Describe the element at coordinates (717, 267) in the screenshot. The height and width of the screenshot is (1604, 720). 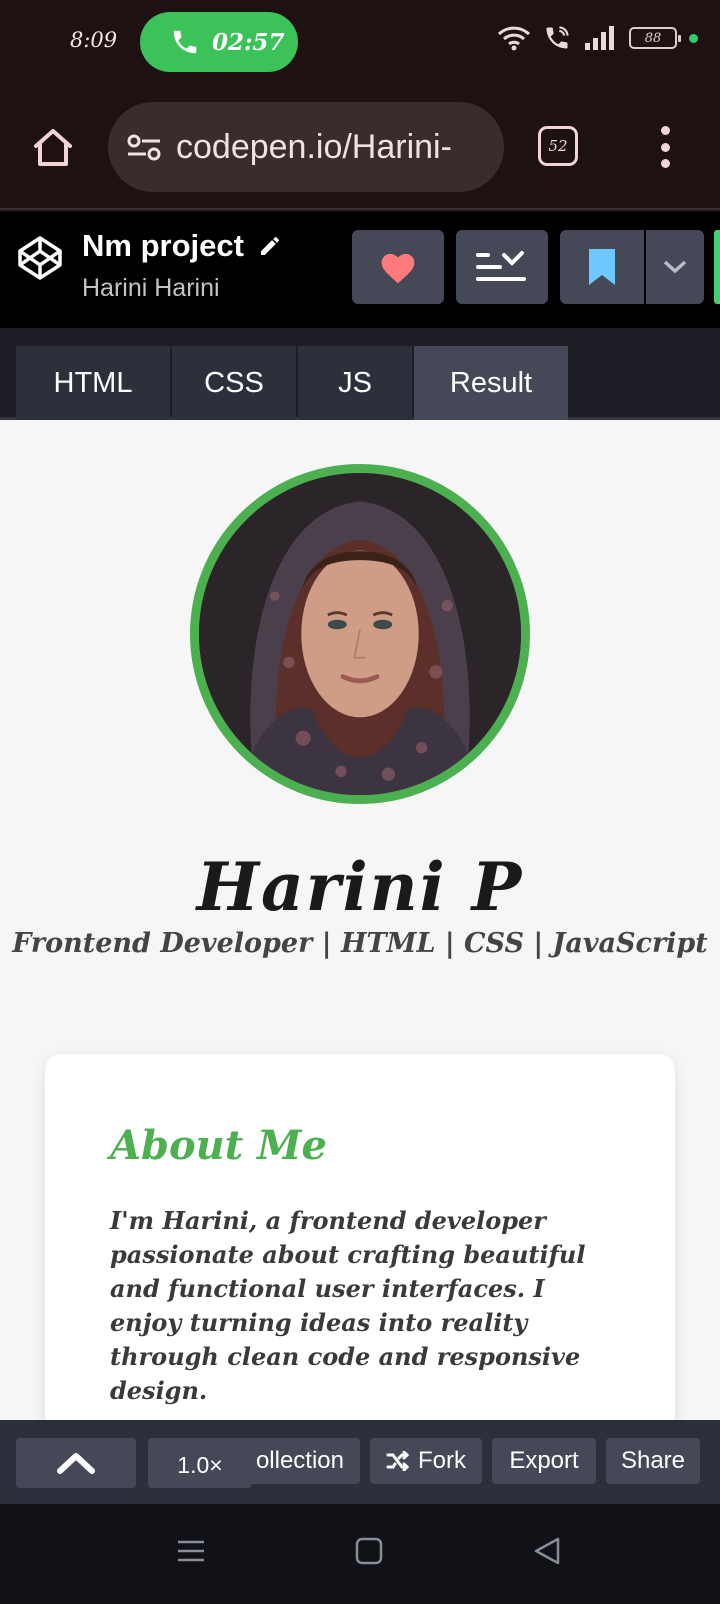
I see `save-button-edge` at that location.